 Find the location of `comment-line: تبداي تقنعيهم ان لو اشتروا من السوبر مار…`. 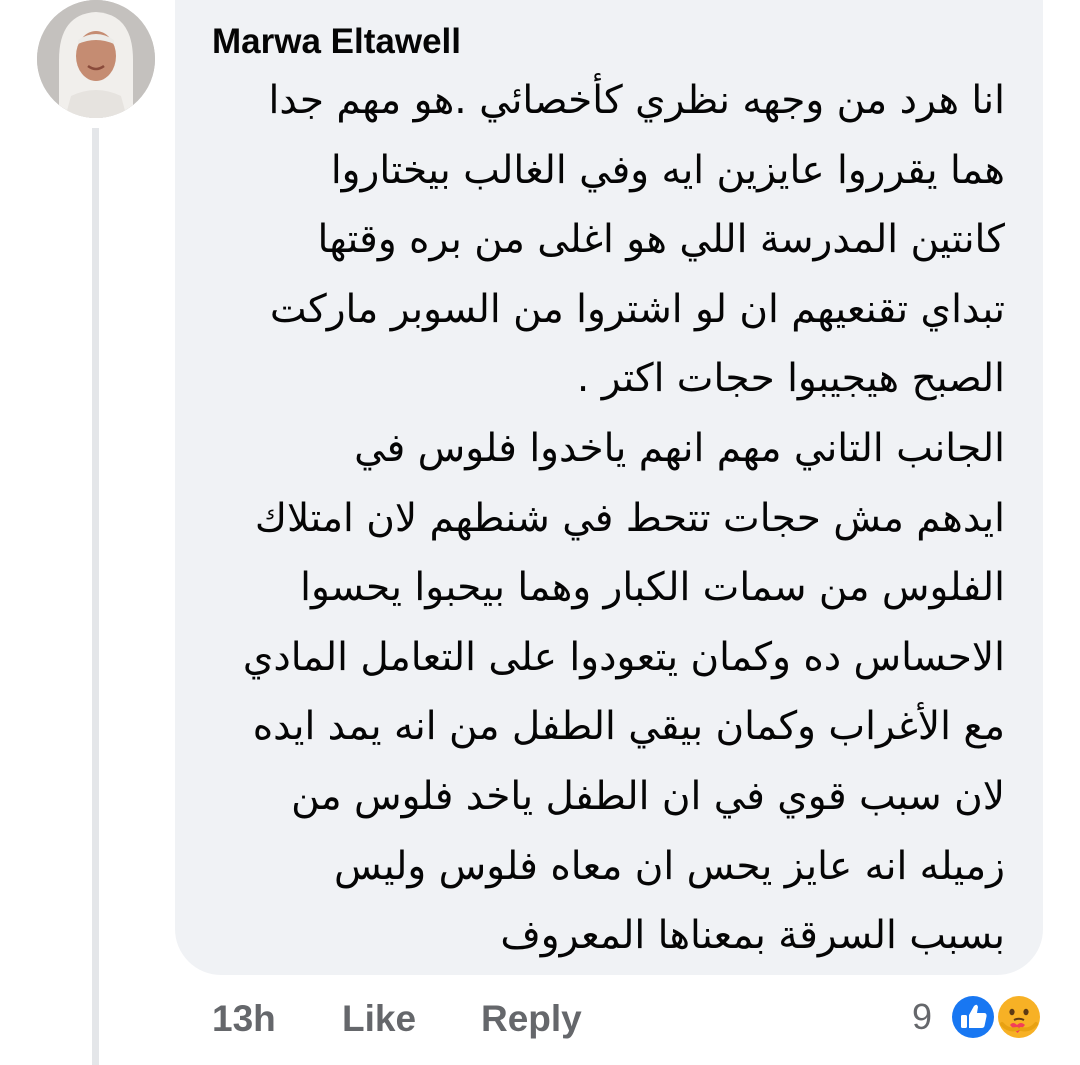

comment-line: تبداي تقنعيهم ان لو اشتروا من السوبر مار… is located at coordinates (637, 309).